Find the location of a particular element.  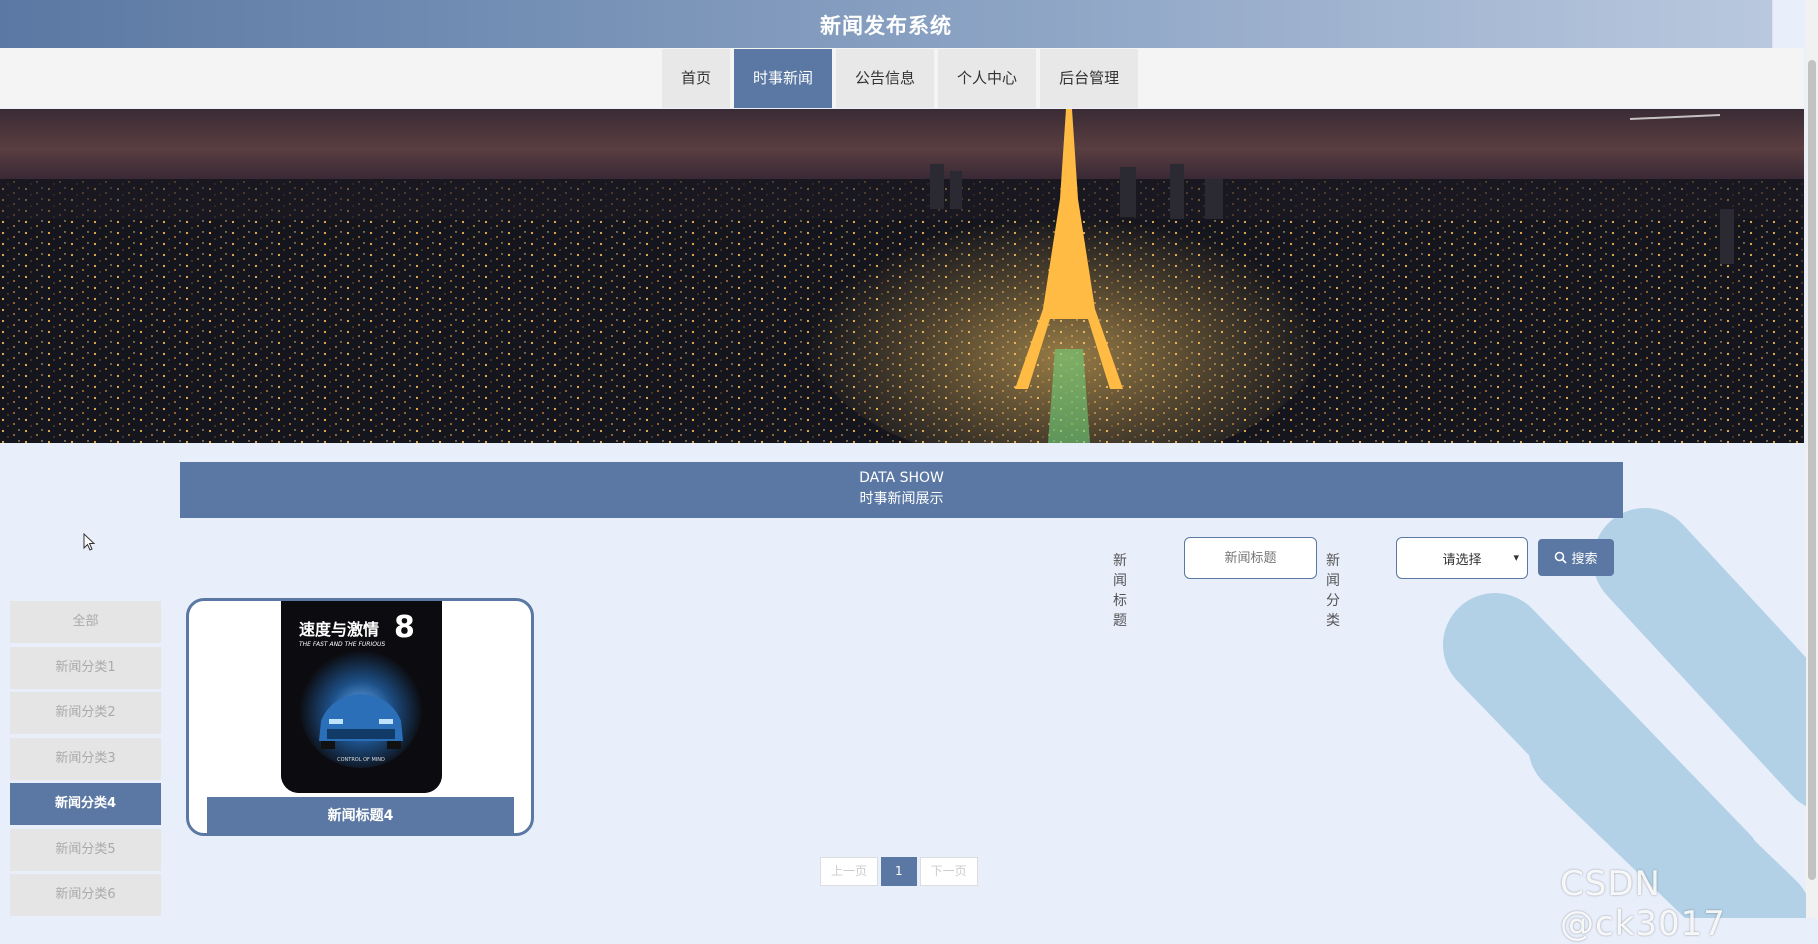

poster-number: 8 is located at coordinates (404, 627).